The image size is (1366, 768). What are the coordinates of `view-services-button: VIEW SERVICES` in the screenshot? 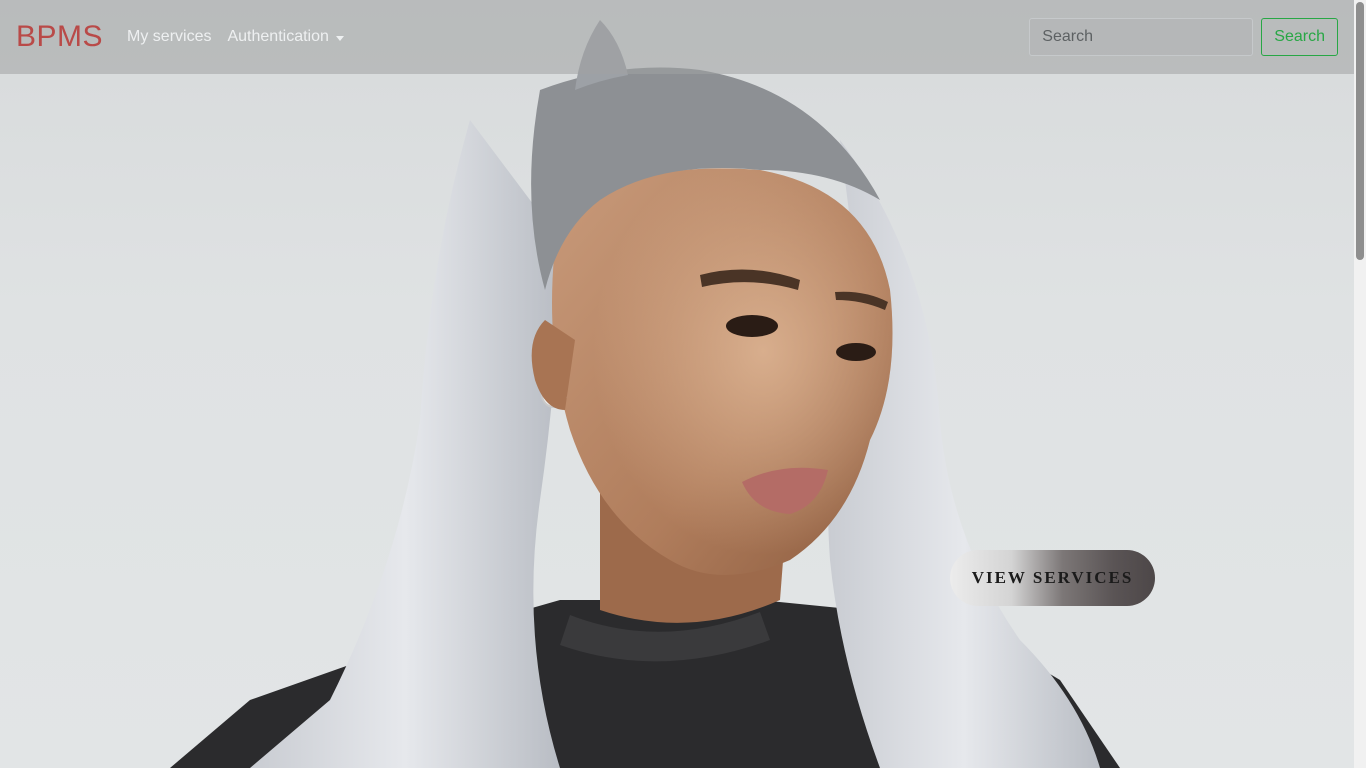 It's located at (1052, 578).